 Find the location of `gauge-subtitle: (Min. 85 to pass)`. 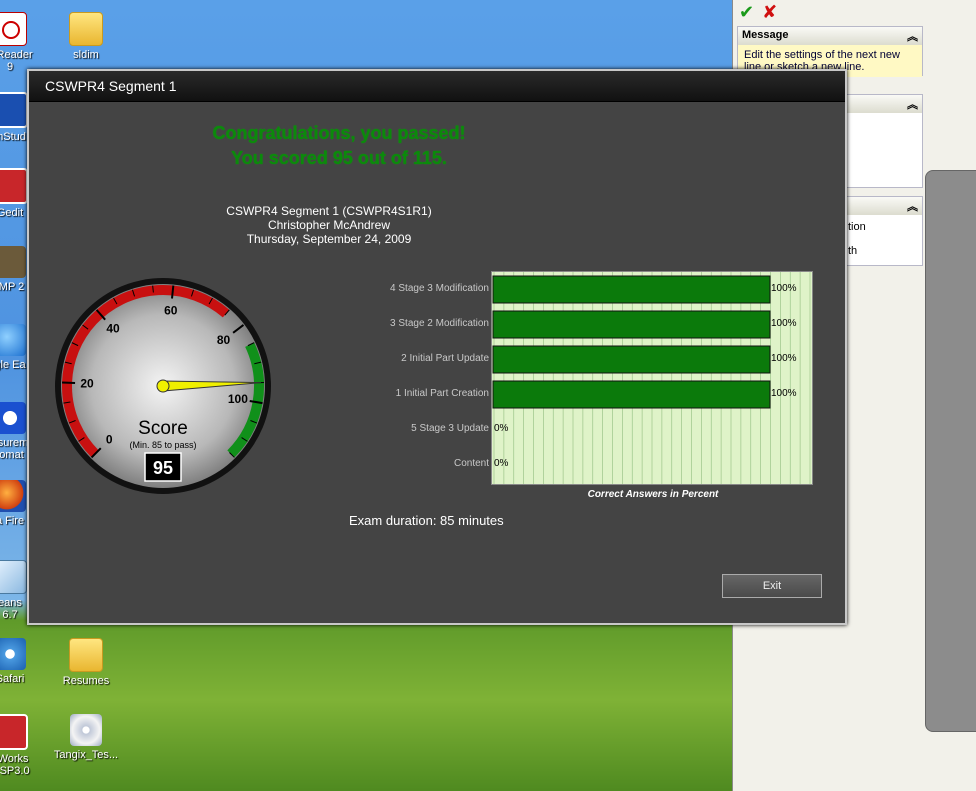

gauge-subtitle: (Min. 85 to pass) is located at coordinates (162, 445).